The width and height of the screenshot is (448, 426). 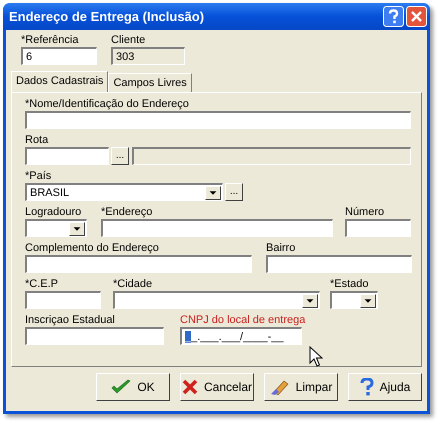 What do you see at coordinates (127, 212) in the screenshot?
I see `field-label: *Endereço` at bounding box center [127, 212].